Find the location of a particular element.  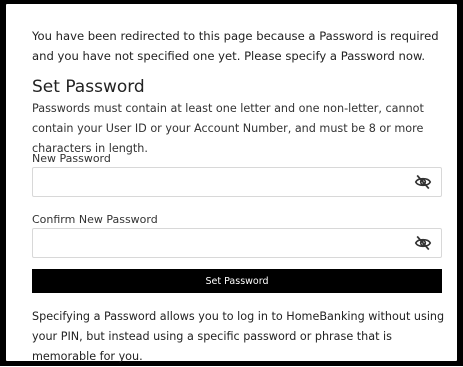

new-password-field-wrapper is located at coordinates (237, 182).